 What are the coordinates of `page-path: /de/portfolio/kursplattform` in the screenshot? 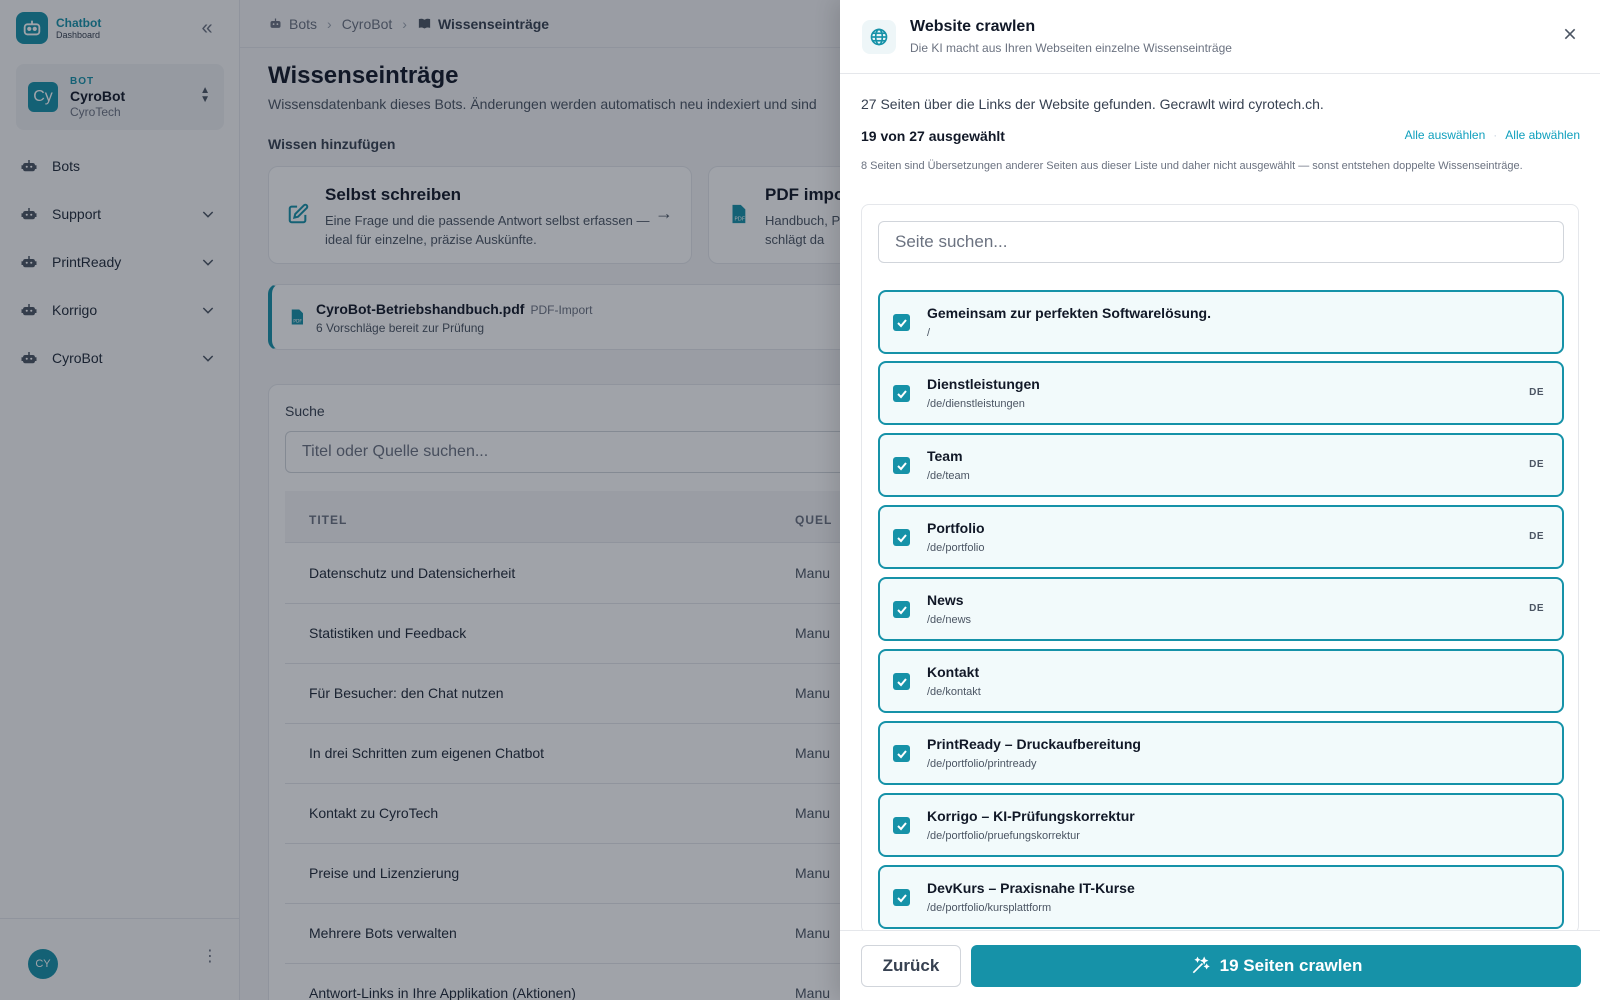 It's located at (989, 908).